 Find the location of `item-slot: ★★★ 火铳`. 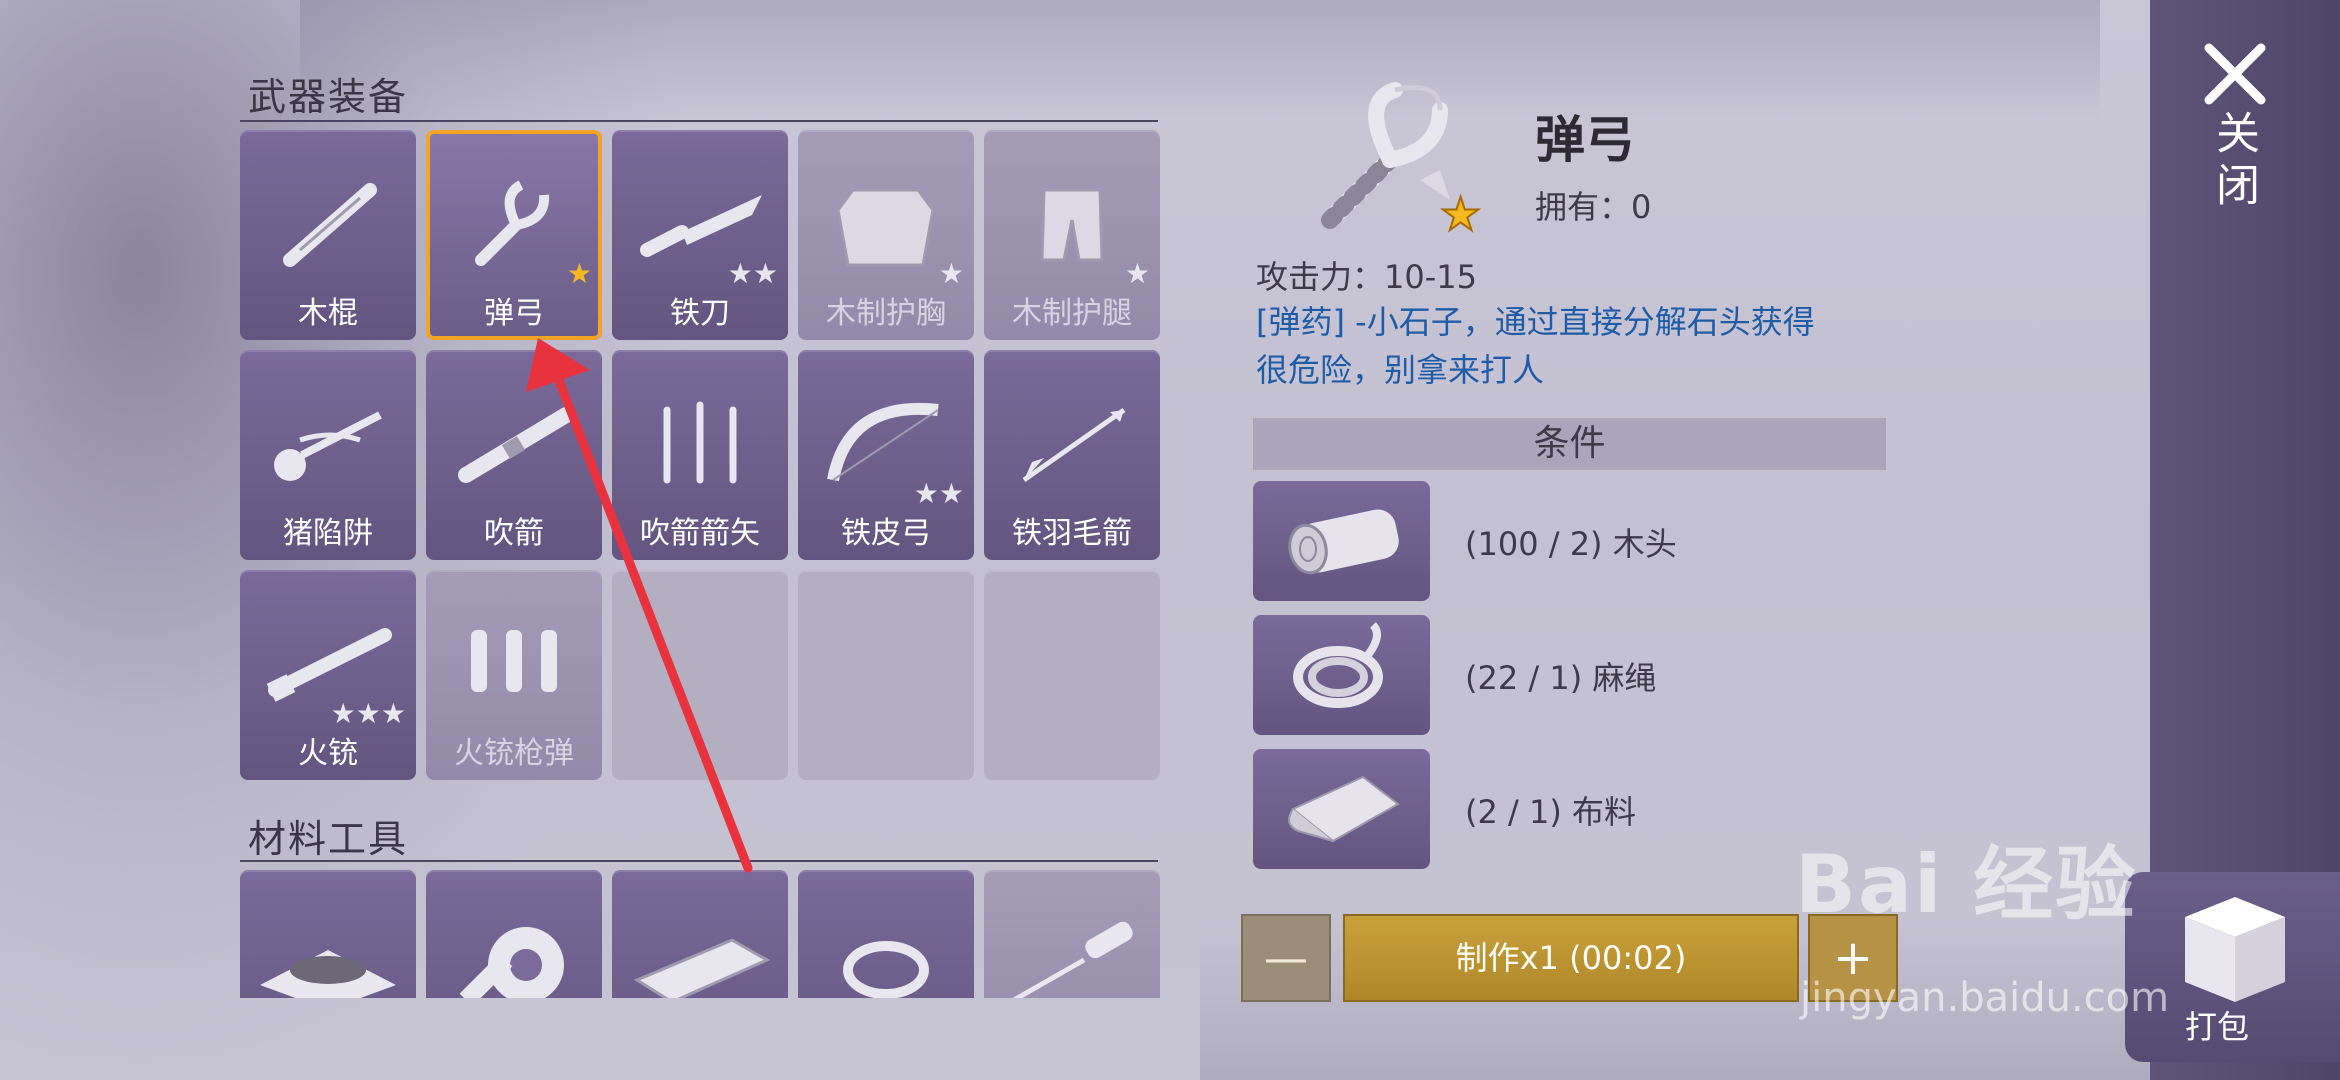

item-slot: ★★★ 火铳 is located at coordinates (328, 675).